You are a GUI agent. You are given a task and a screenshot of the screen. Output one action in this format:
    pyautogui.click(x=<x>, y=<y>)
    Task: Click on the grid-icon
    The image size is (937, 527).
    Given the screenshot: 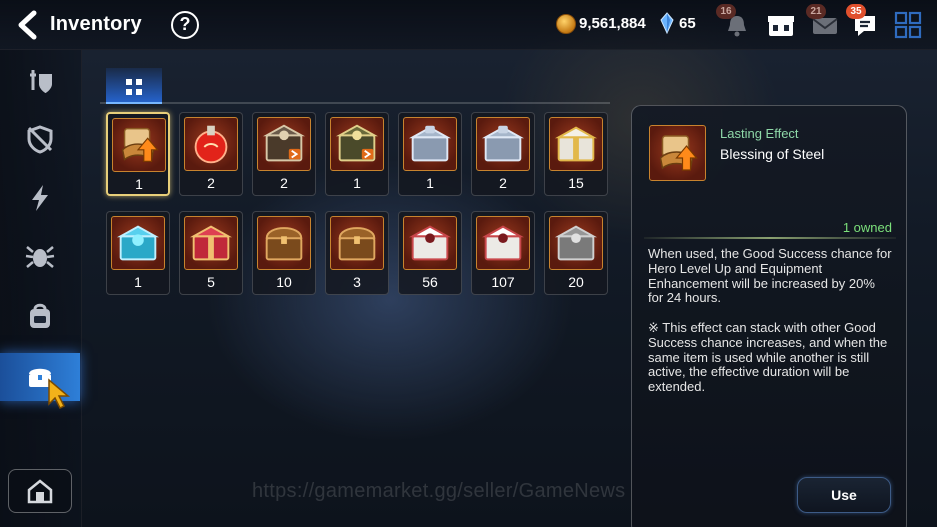 What is the action you would take?
    pyautogui.click(x=134, y=87)
    